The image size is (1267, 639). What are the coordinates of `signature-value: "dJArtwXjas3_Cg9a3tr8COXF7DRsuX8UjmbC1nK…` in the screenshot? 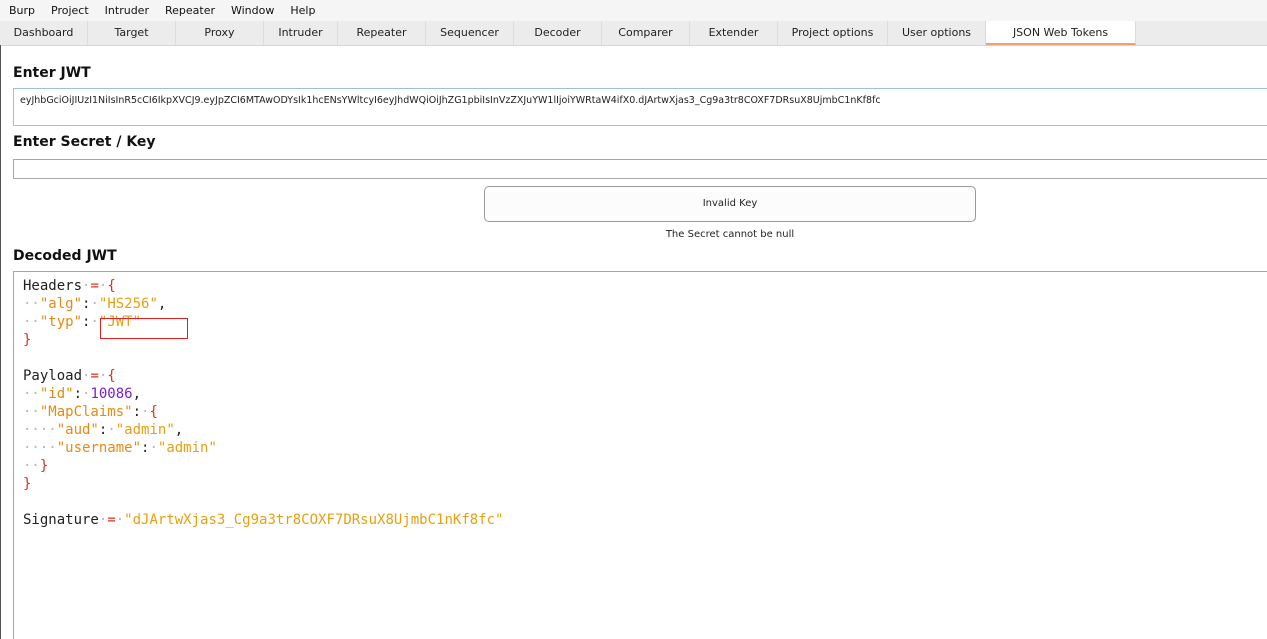 It's located at (314, 520).